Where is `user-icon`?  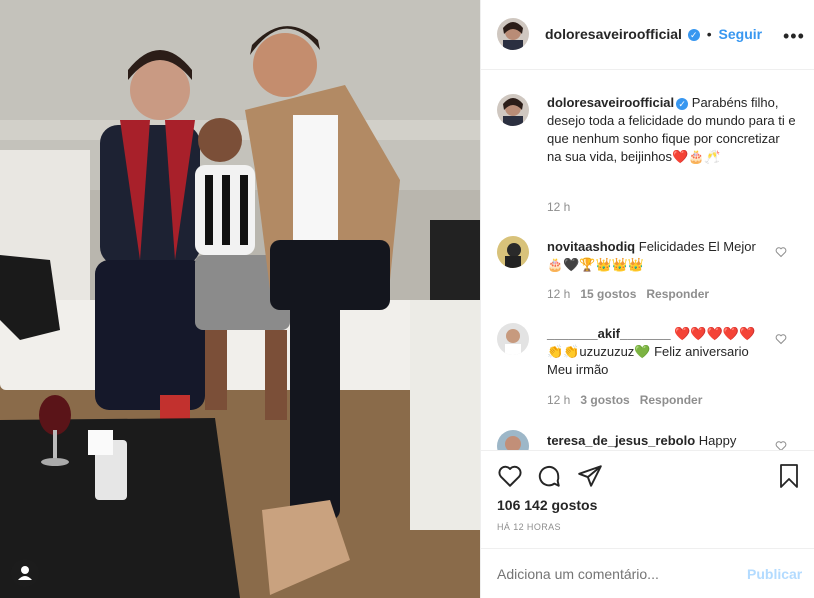 user-icon is located at coordinates (25, 573).